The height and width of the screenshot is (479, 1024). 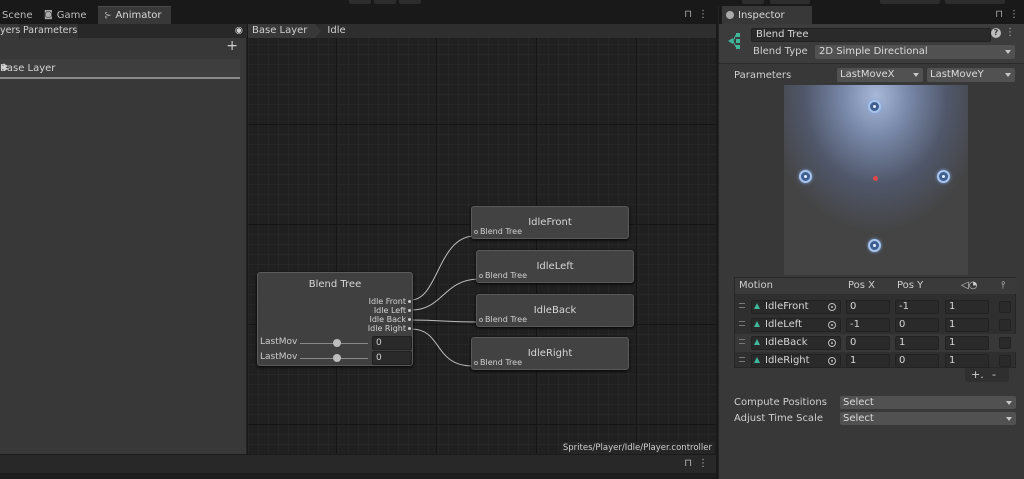 What do you see at coordinates (917, 307) in the screenshot?
I see `pos-y-field: -1` at bounding box center [917, 307].